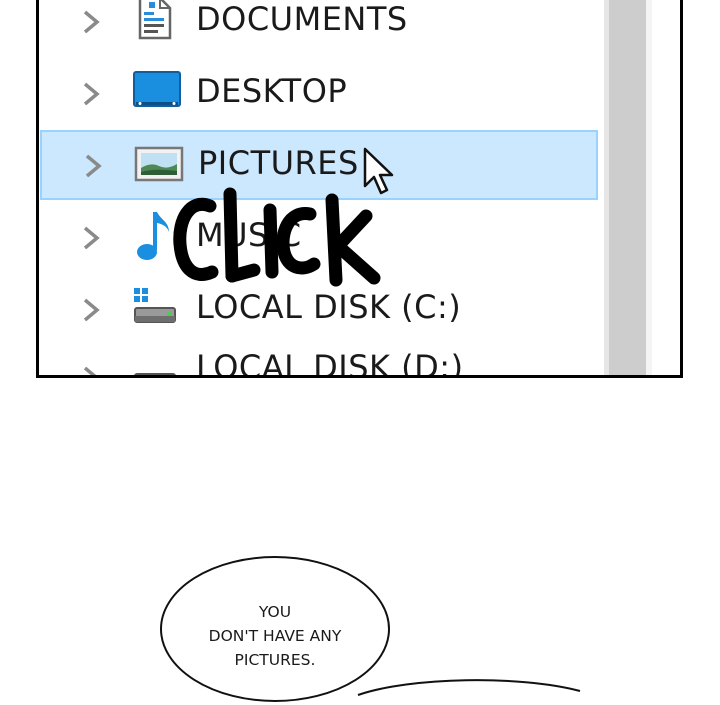  What do you see at coordinates (157, 89) in the screenshot?
I see `desktop-icon` at bounding box center [157, 89].